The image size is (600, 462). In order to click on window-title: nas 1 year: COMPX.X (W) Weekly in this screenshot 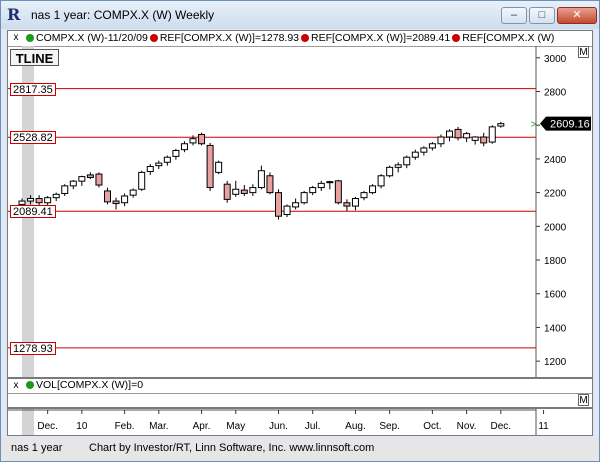, I will do `click(123, 15)`.